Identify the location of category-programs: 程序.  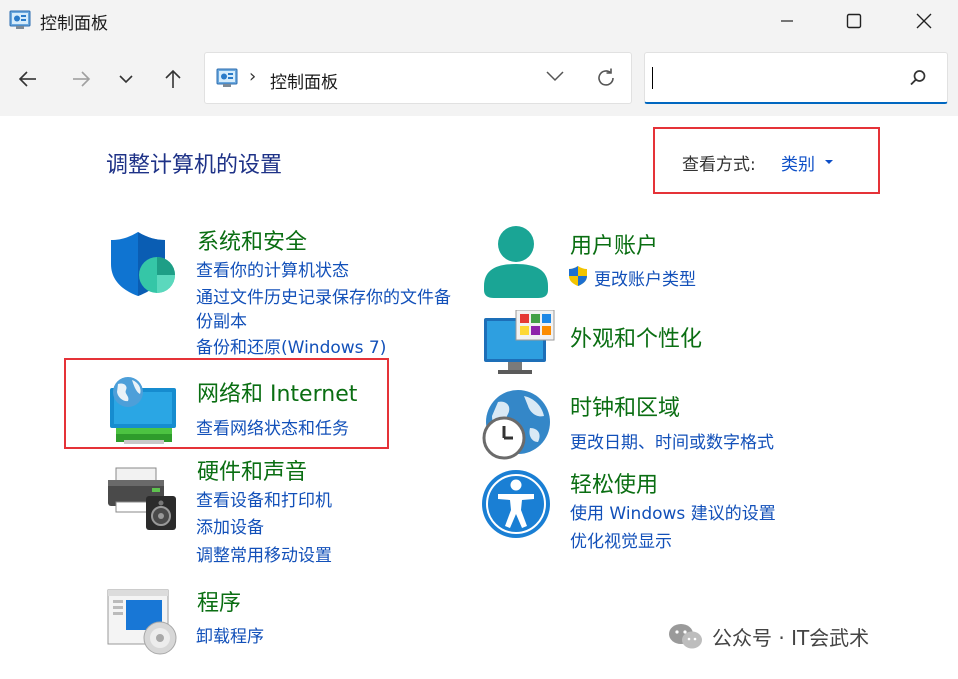
(219, 601).